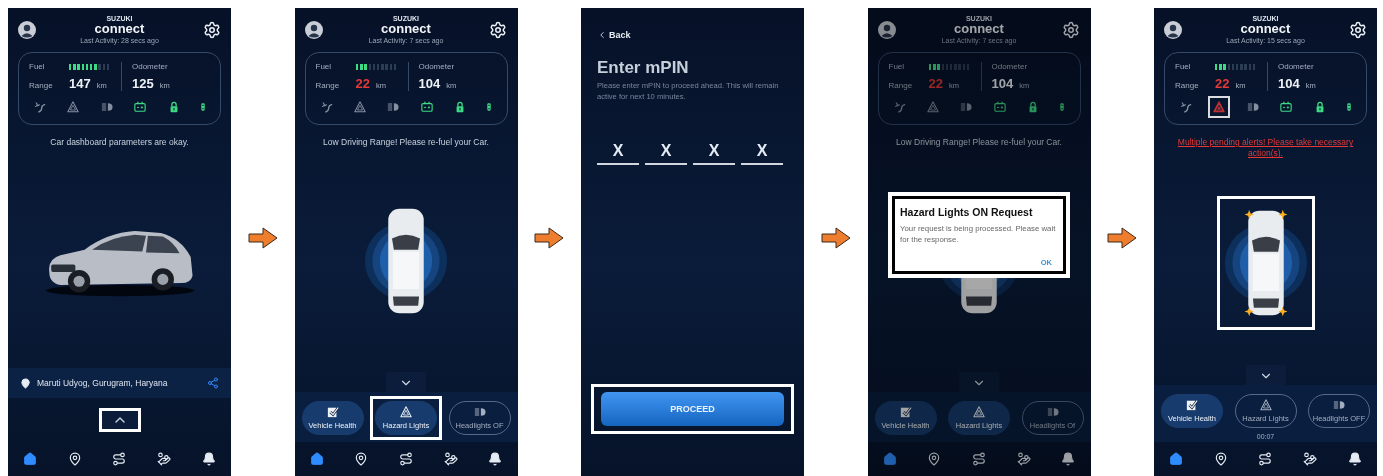 Image resolution: width=1383 pixels, height=476 pixels. What do you see at coordinates (643, 68) in the screenshot?
I see `pin-title: Enter mPIN` at bounding box center [643, 68].